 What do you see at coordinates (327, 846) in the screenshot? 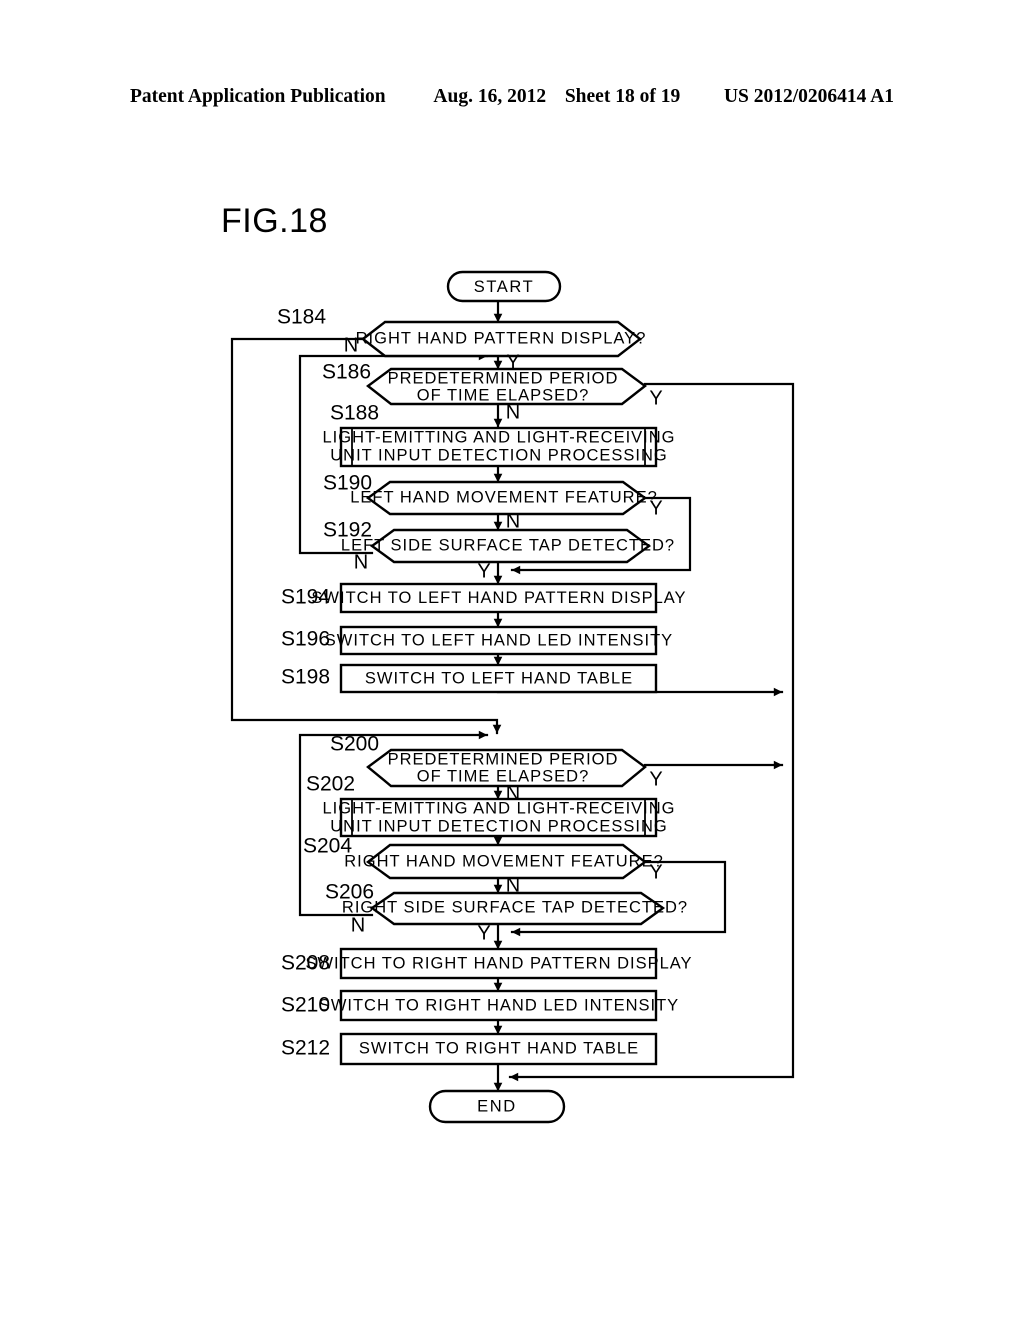
I see `step-label-s204: S204` at bounding box center [327, 846].